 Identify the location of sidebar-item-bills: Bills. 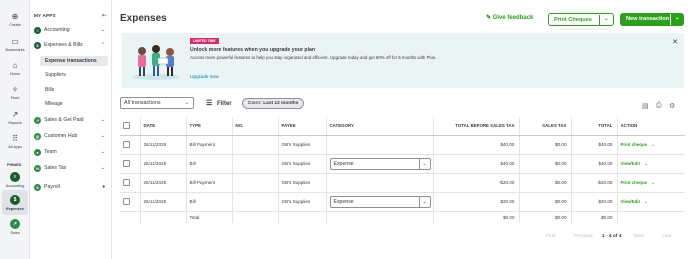
(49, 90).